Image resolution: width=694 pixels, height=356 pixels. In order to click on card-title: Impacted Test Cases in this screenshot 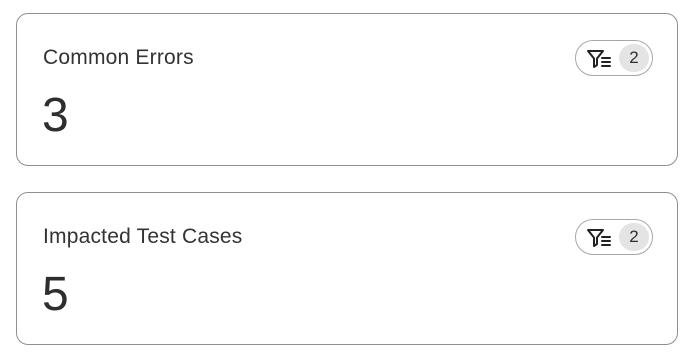, I will do `click(143, 236)`.